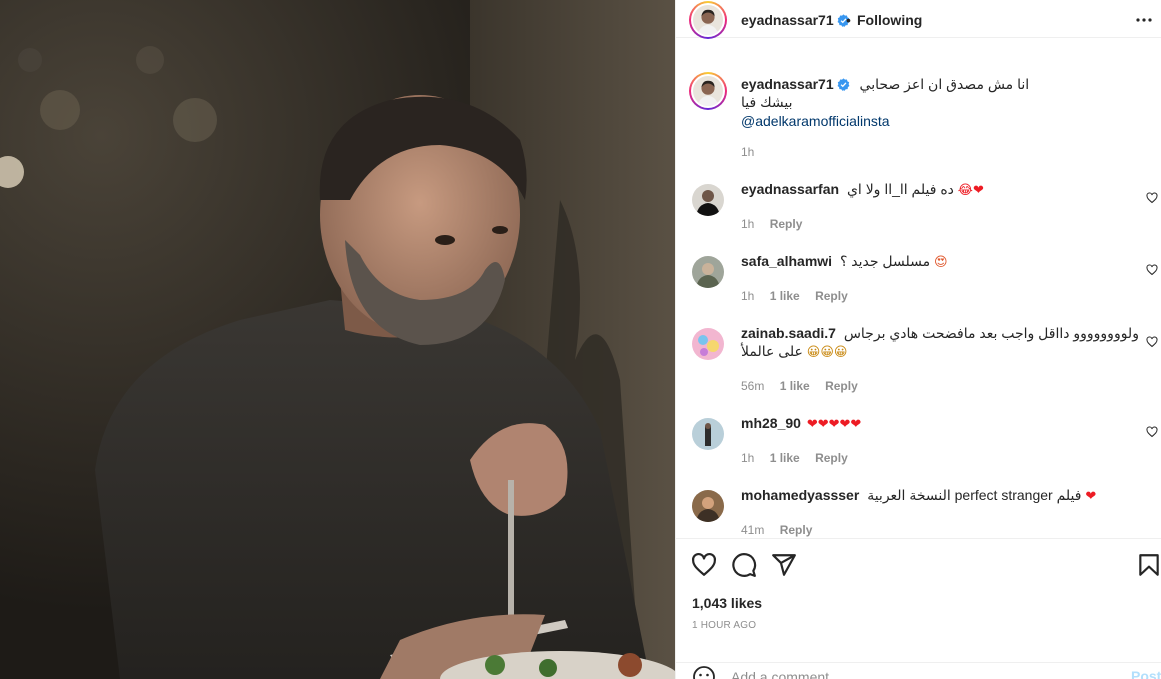 The height and width of the screenshot is (679, 1161). Describe the element at coordinates (889, 20) in the screenshot. I see `following-button: Following` at that location.